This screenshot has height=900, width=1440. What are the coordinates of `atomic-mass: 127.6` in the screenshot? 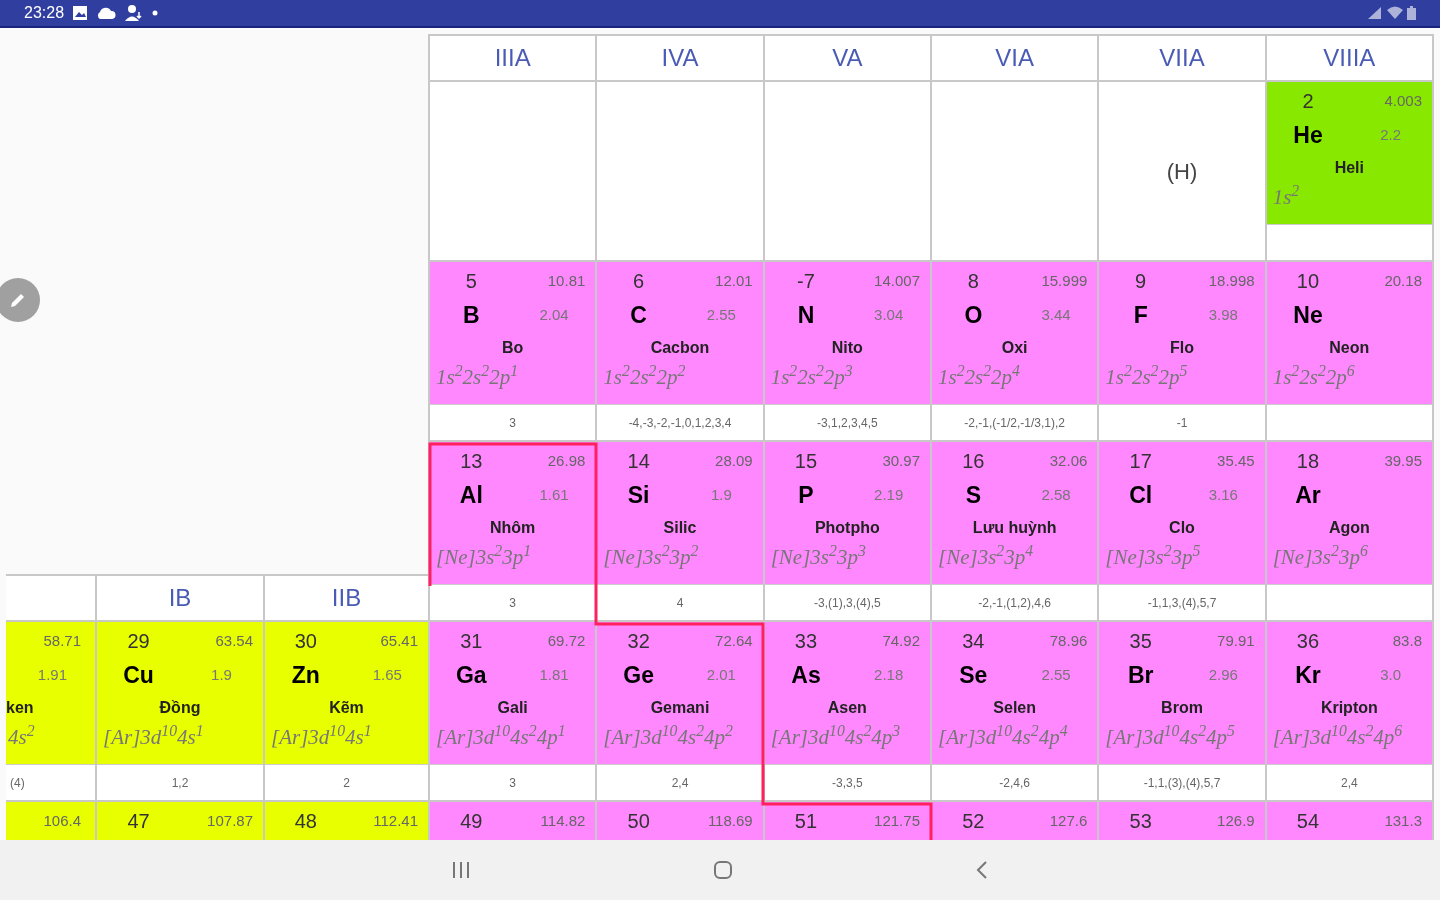 It's located at (1068, 820).